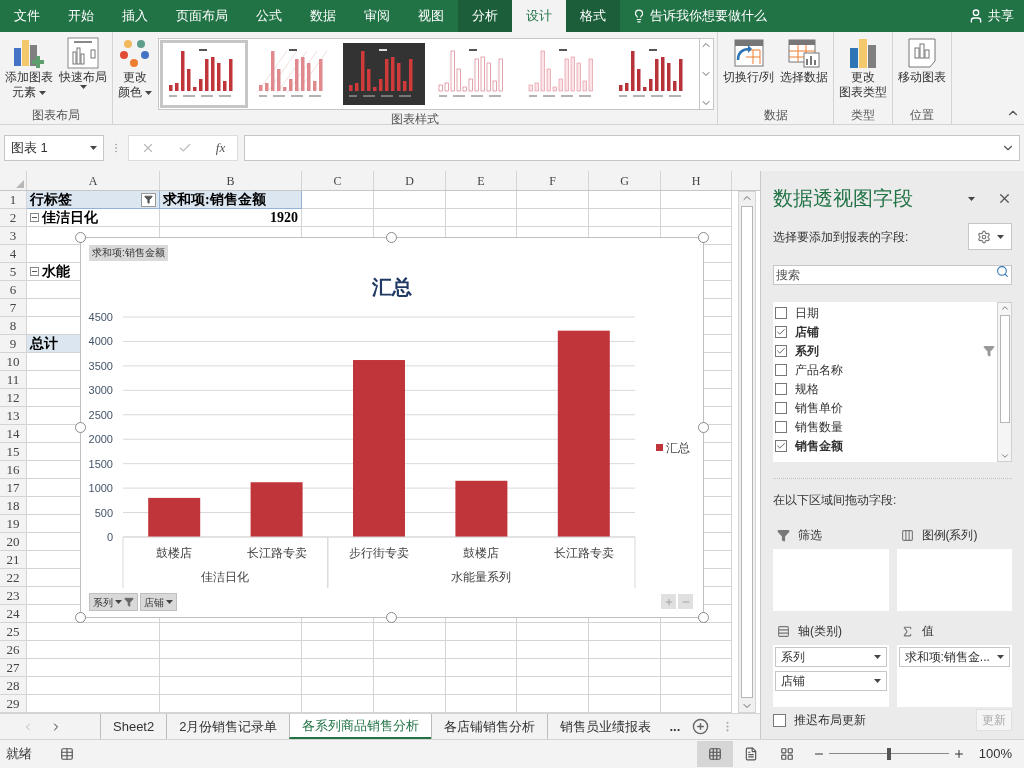 The height and width of the screenshot is (768, 1024). I want to click on scroll-up-icon, so click(1004, 308).